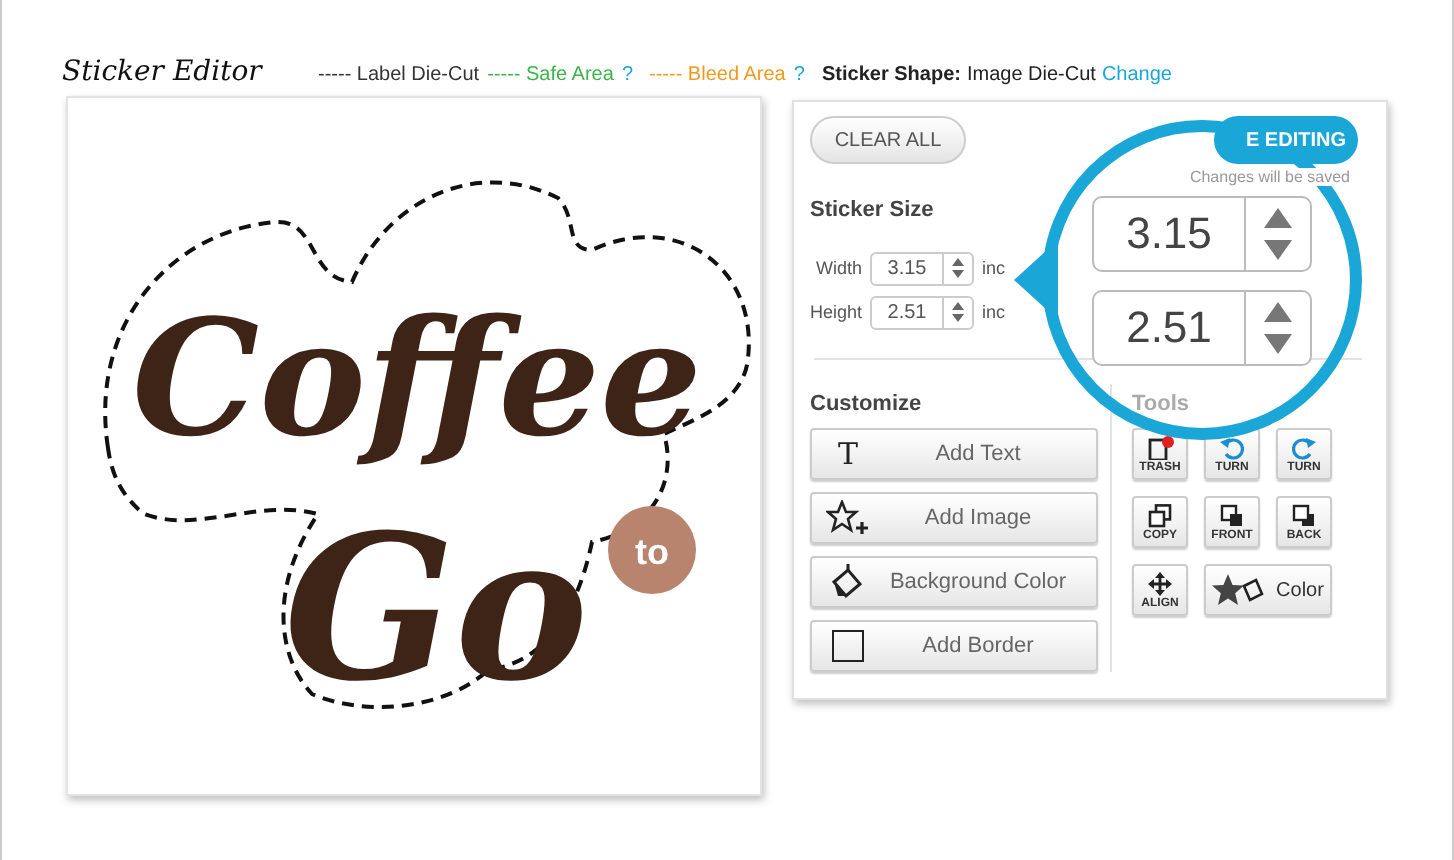 The width and height of the screenshot is (1454, 860). Describe the element at coordinates (954, 454) in the screenshot. I see `customize-button: T Add Text` at that location.